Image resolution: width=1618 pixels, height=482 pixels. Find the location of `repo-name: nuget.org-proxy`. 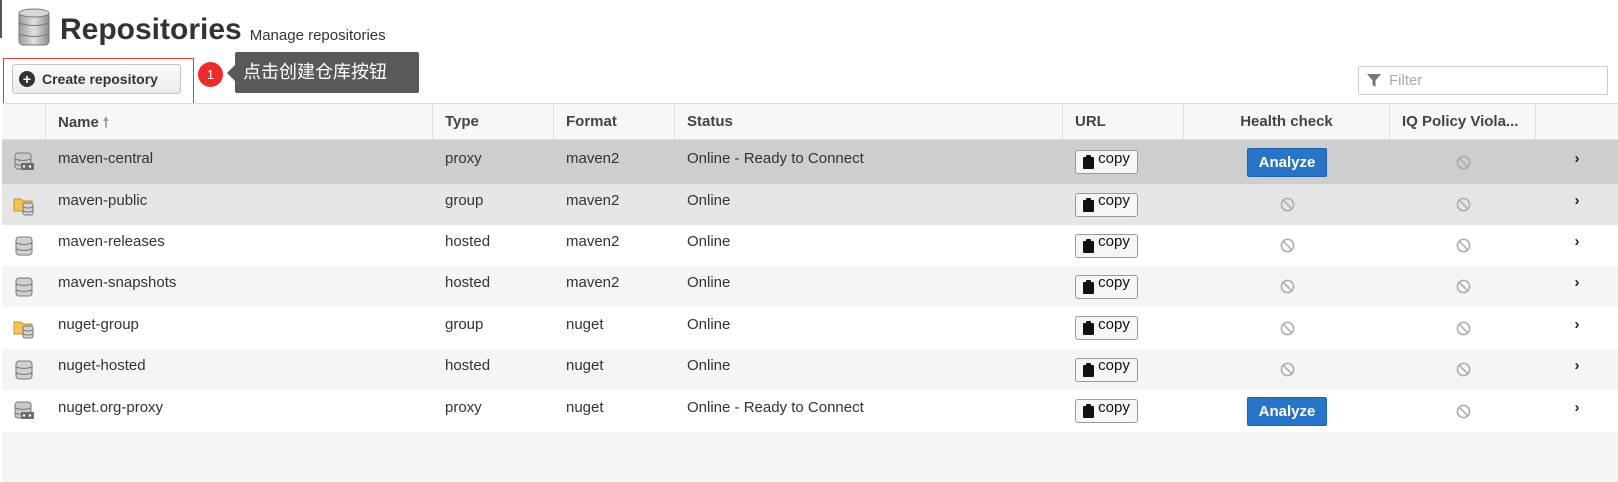

repo-name: nuget.org-proxy is located at coordinates (111, 407).